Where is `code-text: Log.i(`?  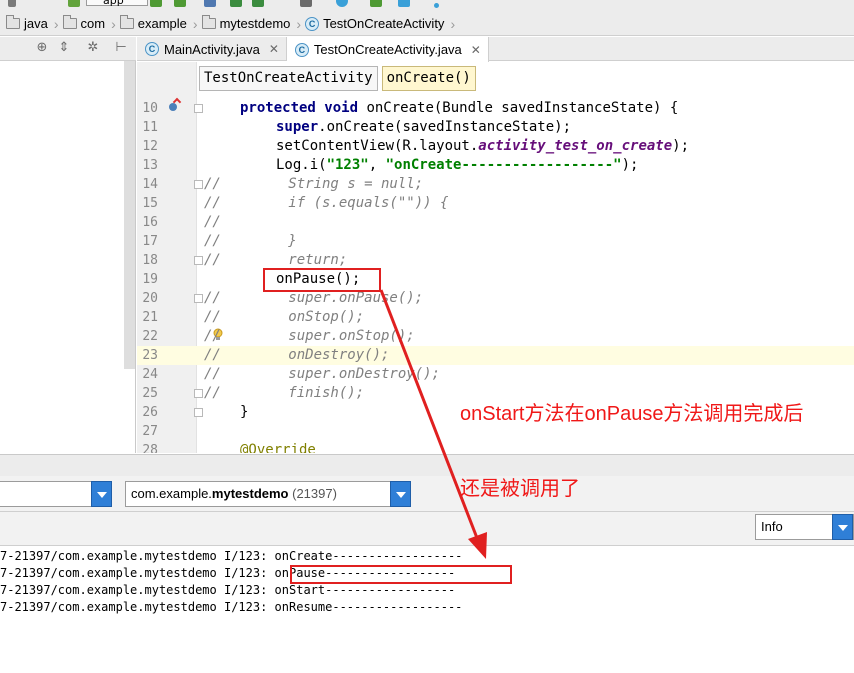
code-text: Log.i( is located at coordinates (301, 165).